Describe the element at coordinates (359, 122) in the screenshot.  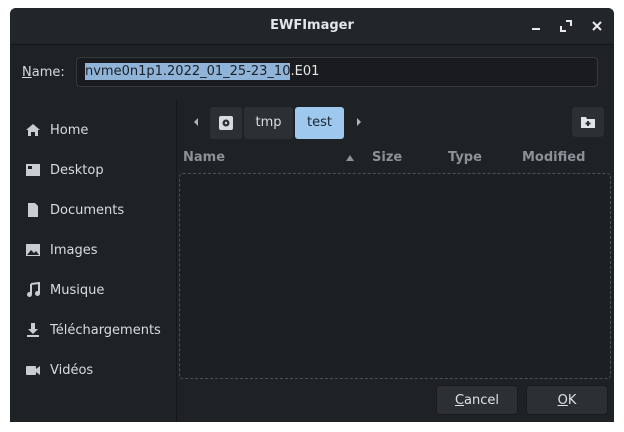
I see `path-forward-arrow-icon` at that location.